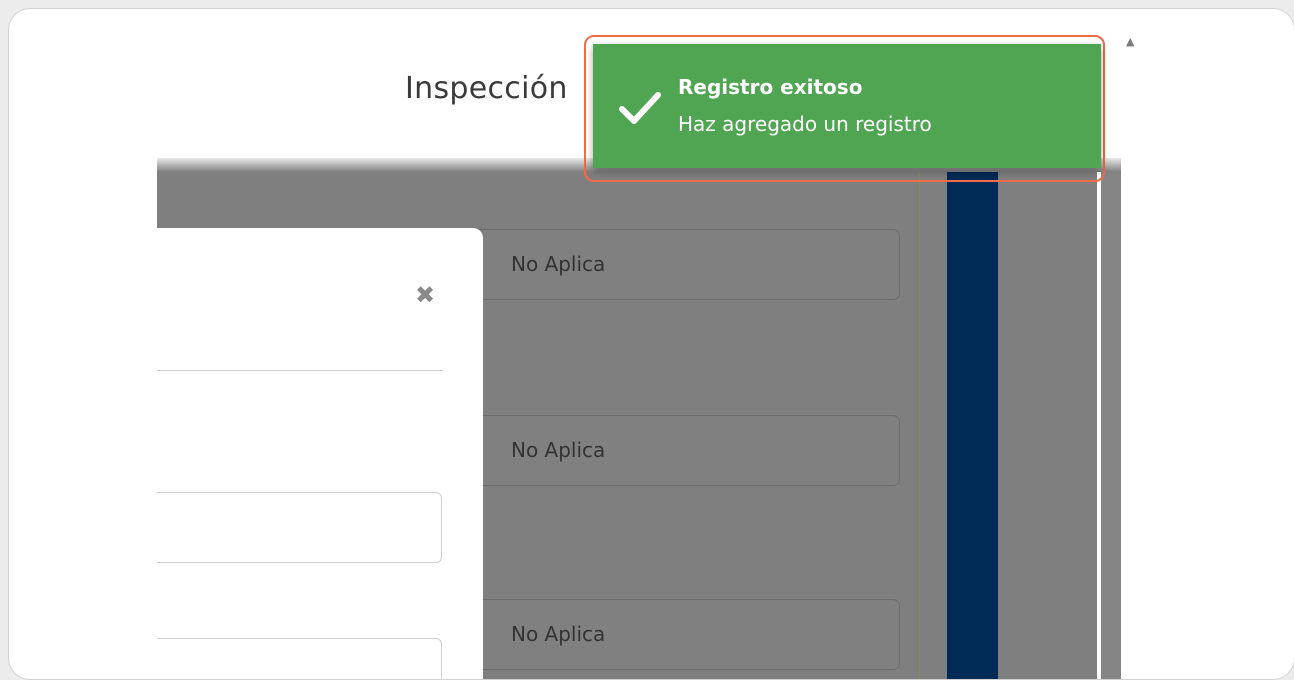 The image size is (1294, 680). Describe the element at coordinates (805, 124) in the screenshot. I see `toast-message: Haz agregado un registro` at that location.